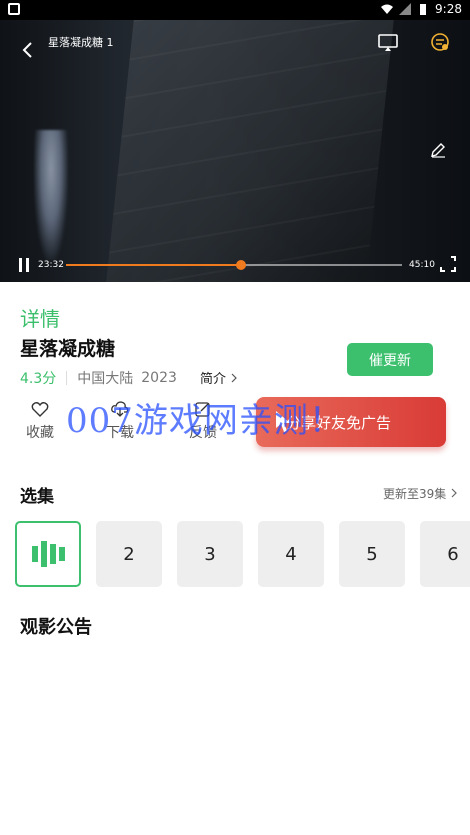 This screenshot has width=470, height=835. What do you see at coordinates (51, 195) in the screenshot?
I see `video-frame-figure` at bounding box center [51, 195].